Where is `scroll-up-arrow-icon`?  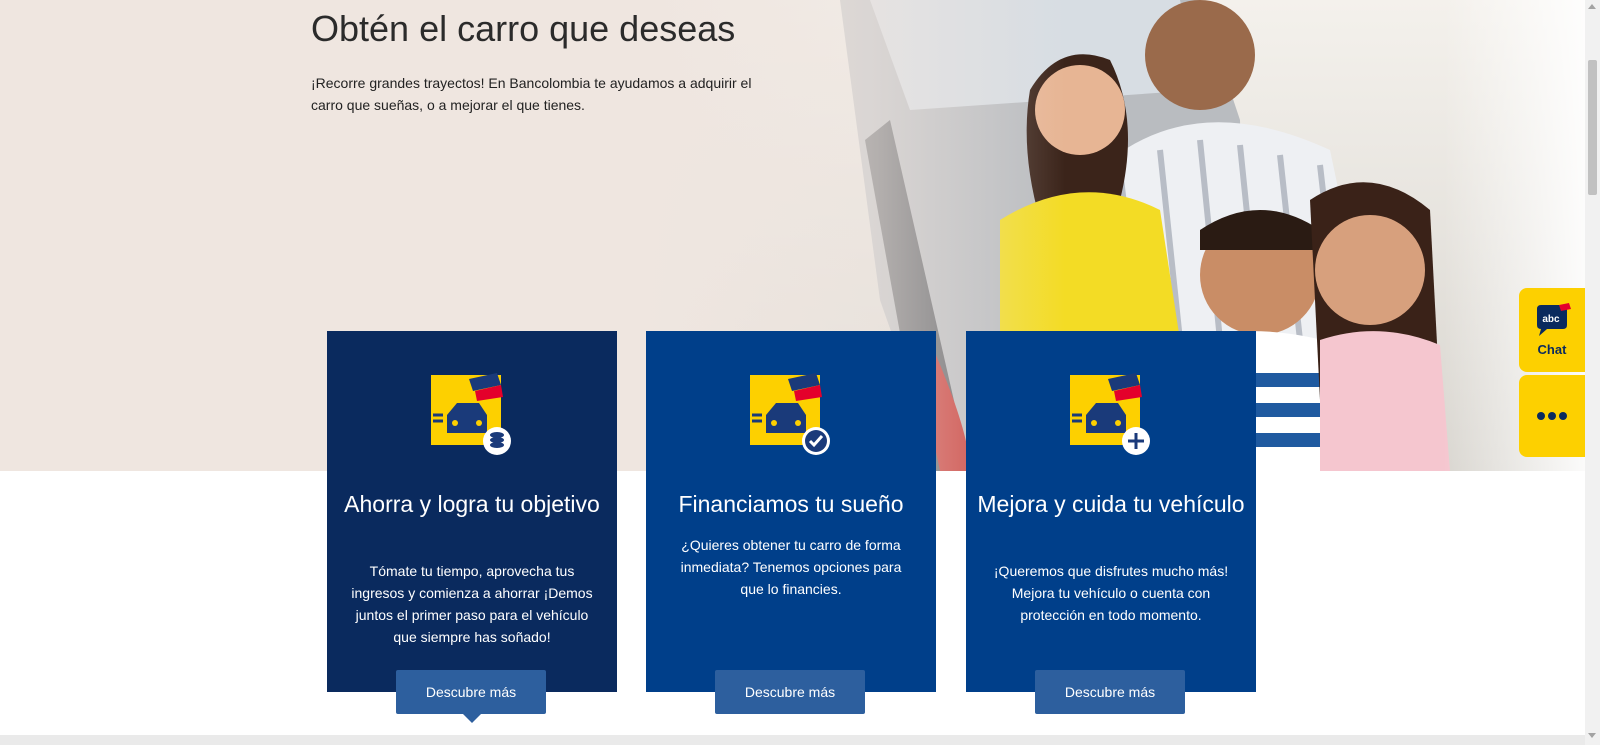 scroll-up-arrow-icon is located at coordinates (1592, 6).